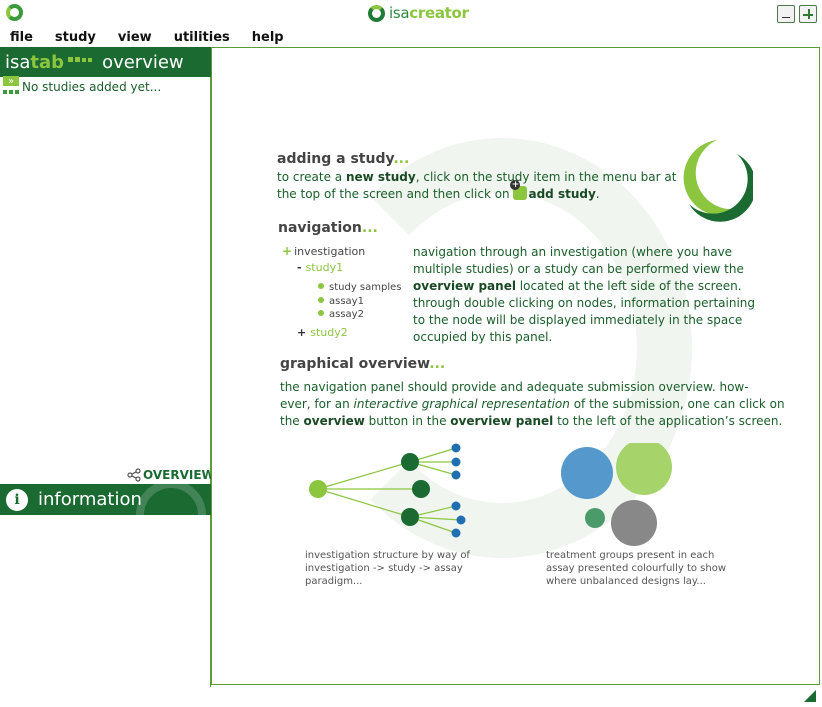 Image resolution: width=822 pixels, height=707 pixels. I want to click on app-logo-icon, so click(14, 12).